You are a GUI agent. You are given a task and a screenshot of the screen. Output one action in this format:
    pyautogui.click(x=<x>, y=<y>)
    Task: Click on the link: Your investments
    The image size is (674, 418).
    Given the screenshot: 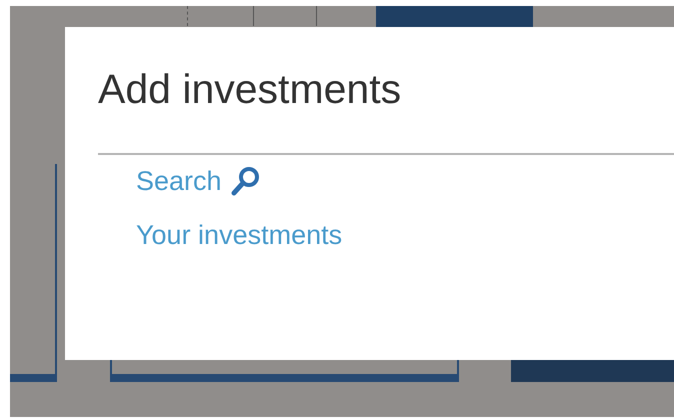 What is the action you would take?
    pyautogui.click(x=239, y=235)
    